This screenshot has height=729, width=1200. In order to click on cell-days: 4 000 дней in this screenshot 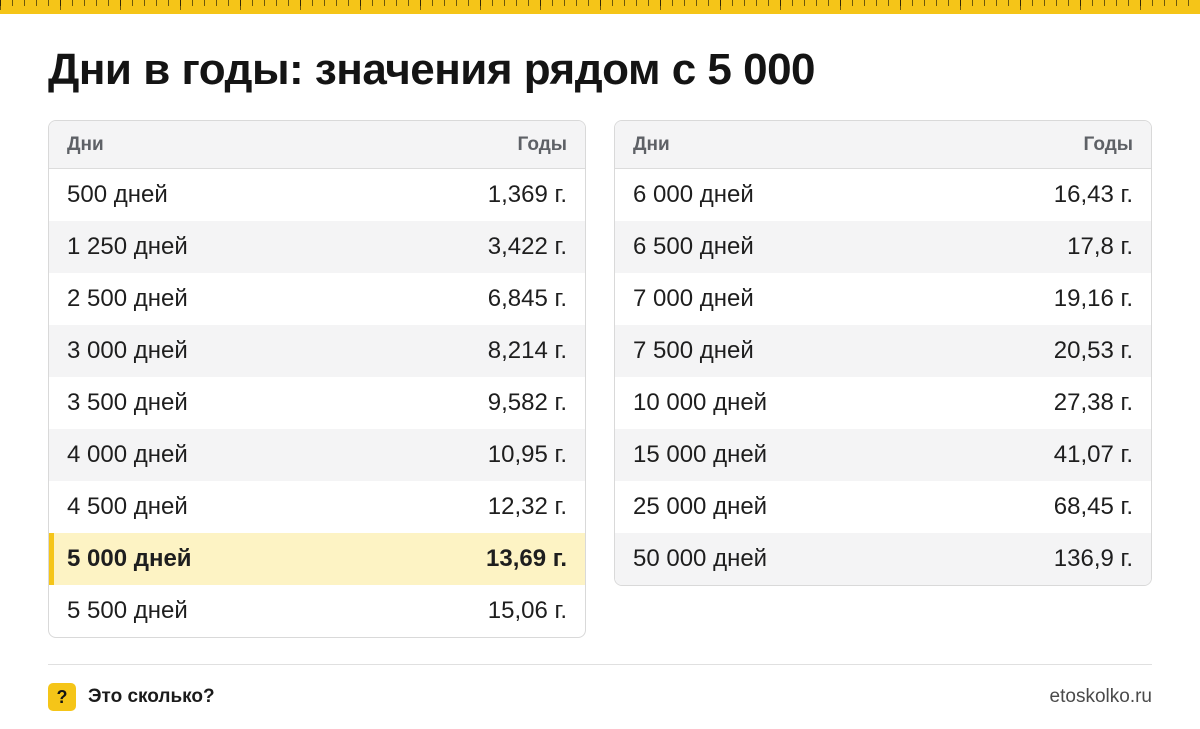, I will do `click(127, 454)`.